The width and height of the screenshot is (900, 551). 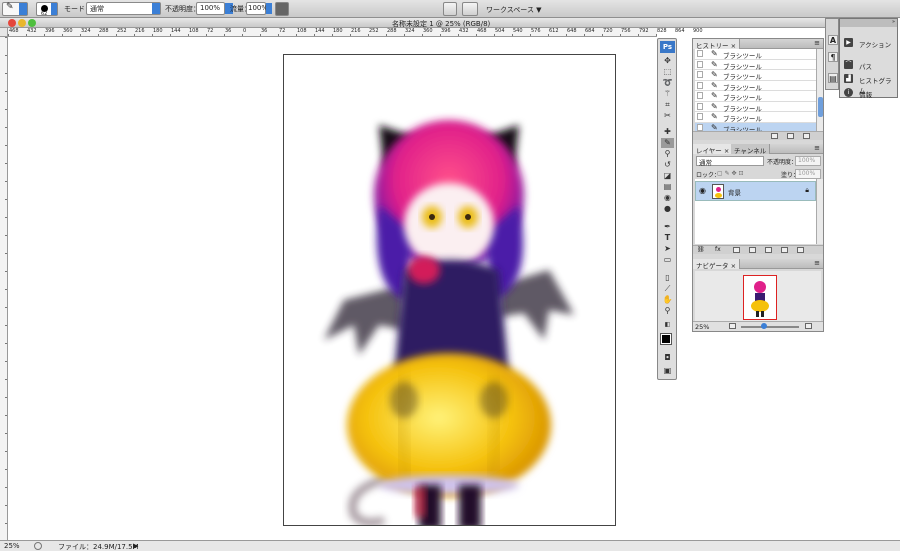 I want to click on close-button, so click(x=12, y=23).